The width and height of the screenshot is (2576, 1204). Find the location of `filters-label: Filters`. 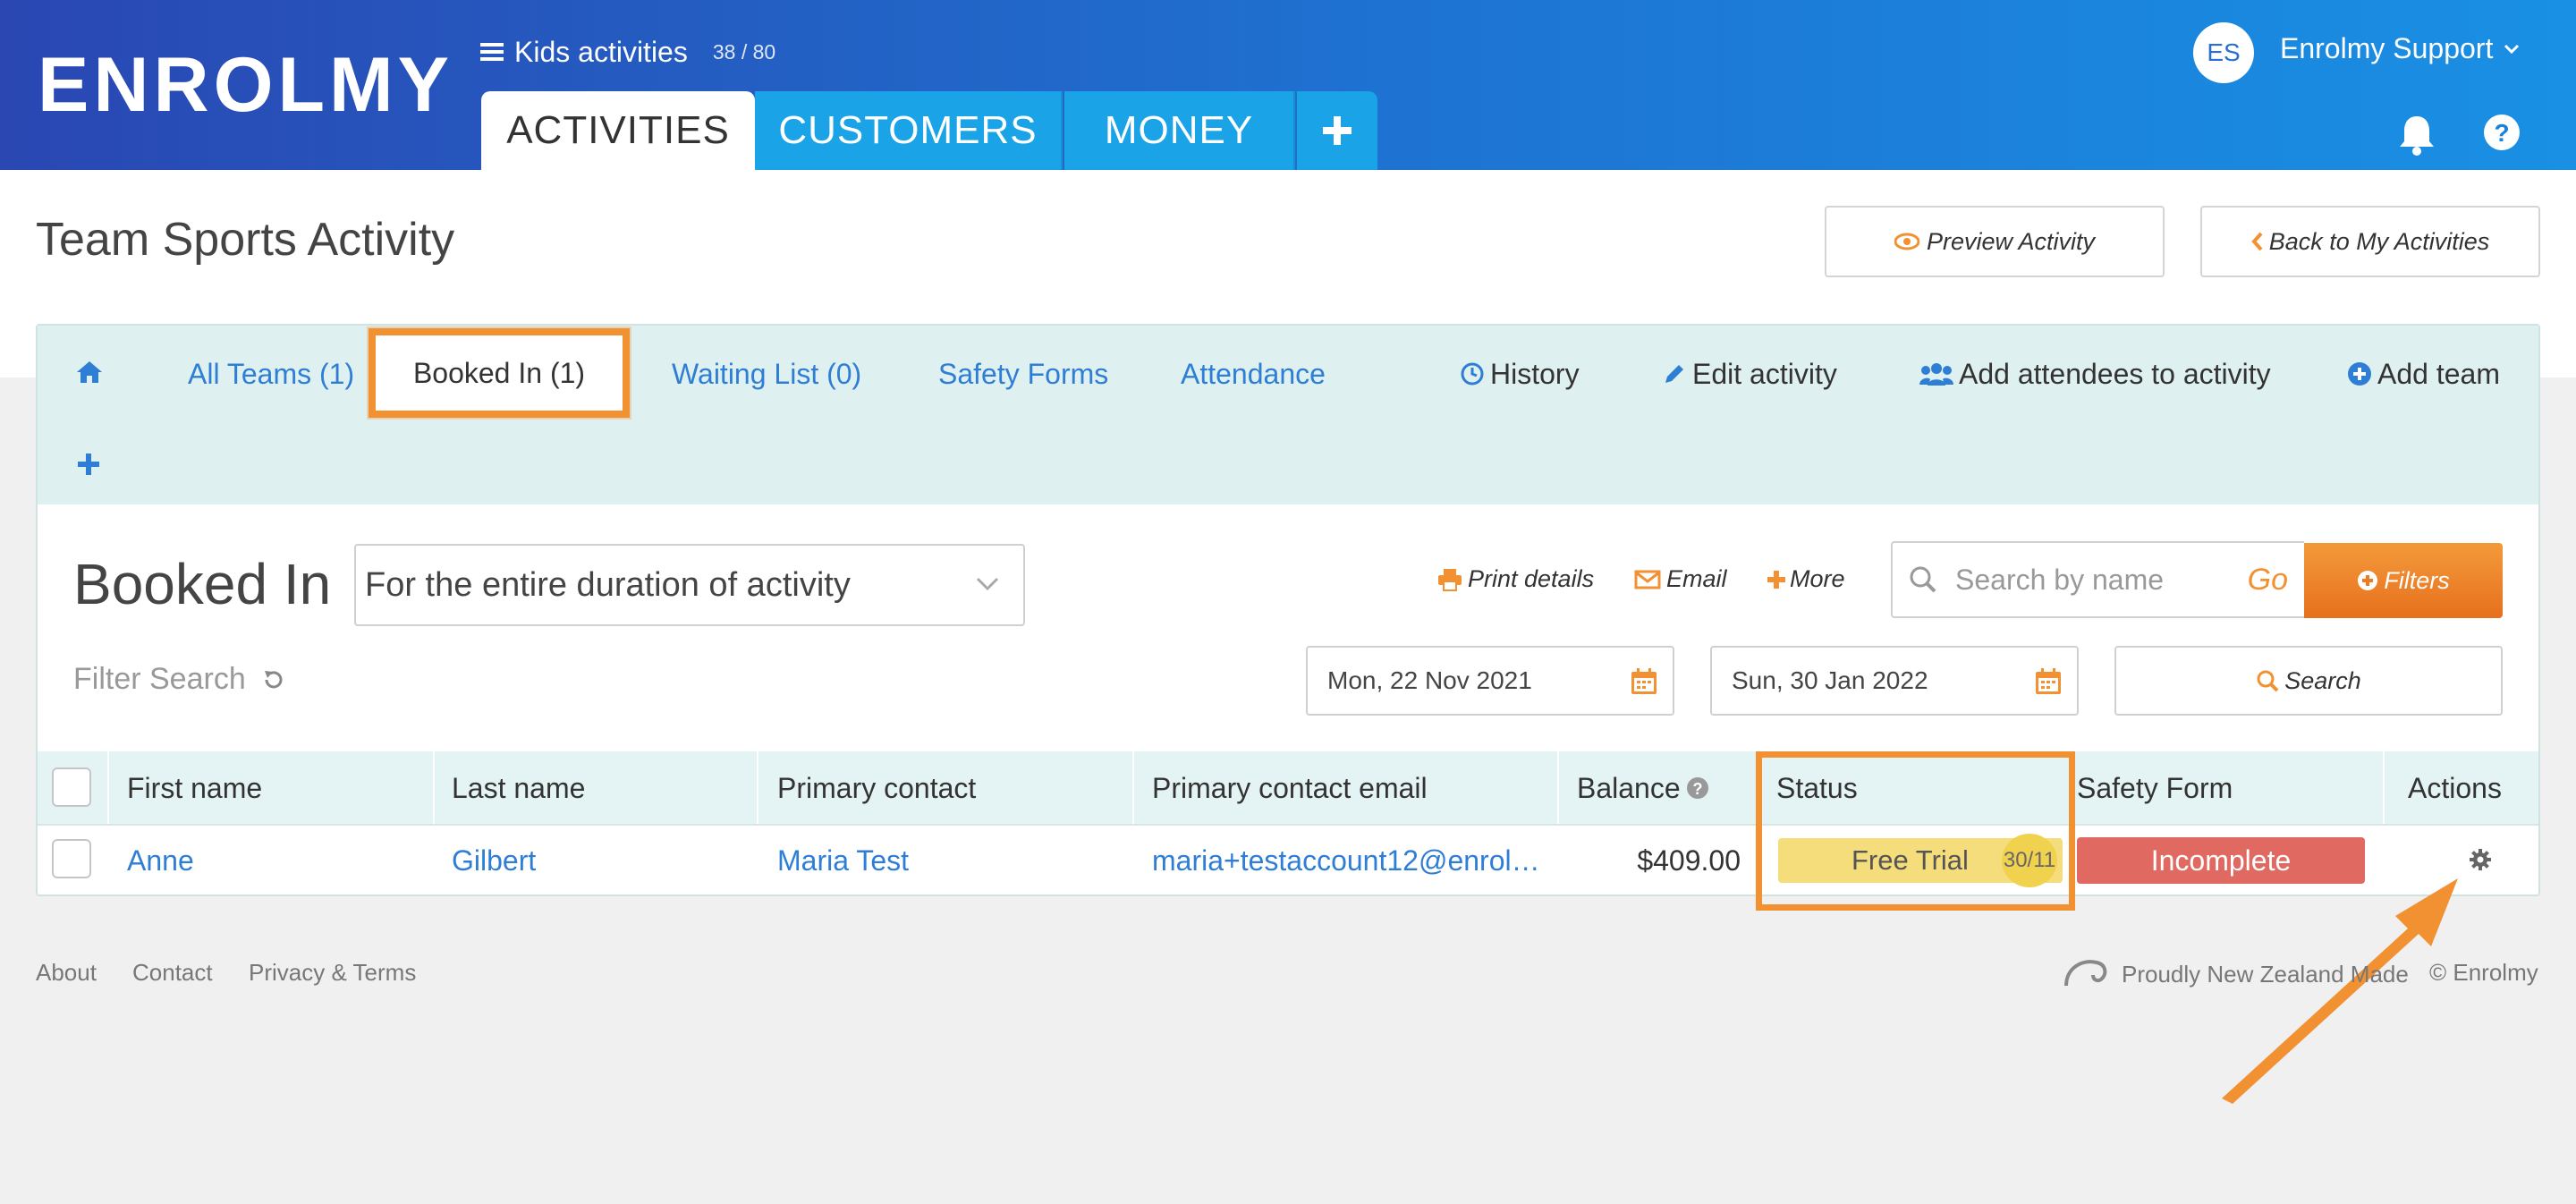

filters-label: Filters is located at coordinates (2417, 580).